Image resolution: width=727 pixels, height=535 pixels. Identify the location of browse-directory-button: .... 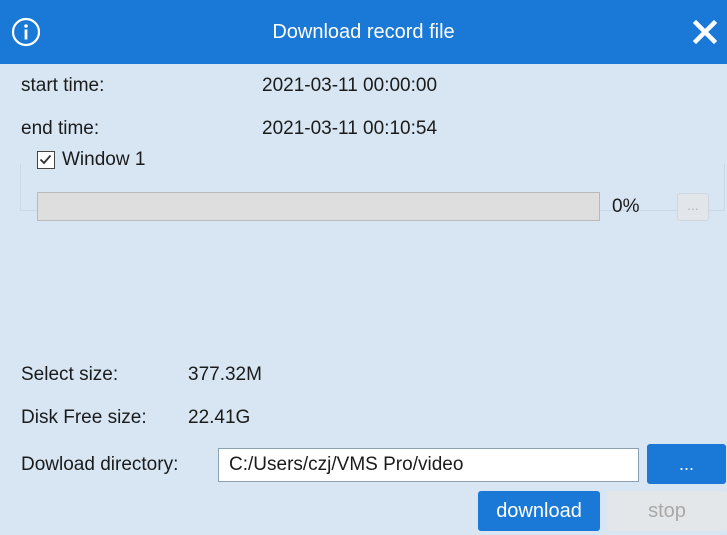
(686, 464).